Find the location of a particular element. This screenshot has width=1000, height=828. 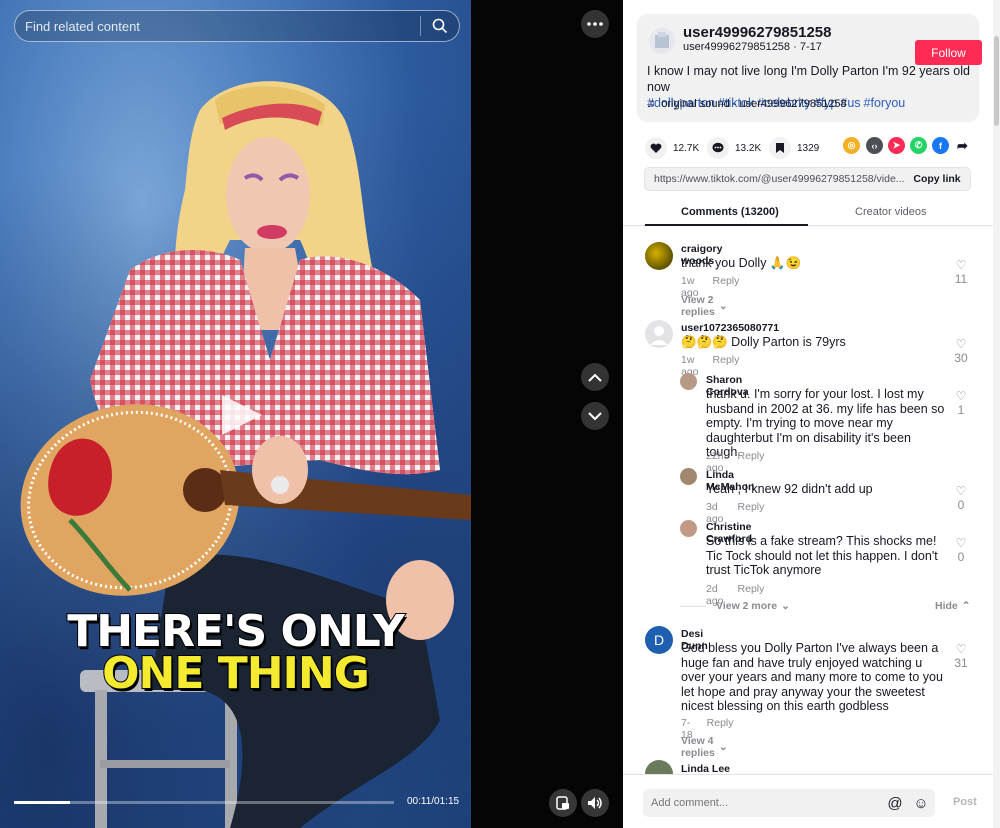

author-username: user49996279851258 is located at coordinates (757, 32).